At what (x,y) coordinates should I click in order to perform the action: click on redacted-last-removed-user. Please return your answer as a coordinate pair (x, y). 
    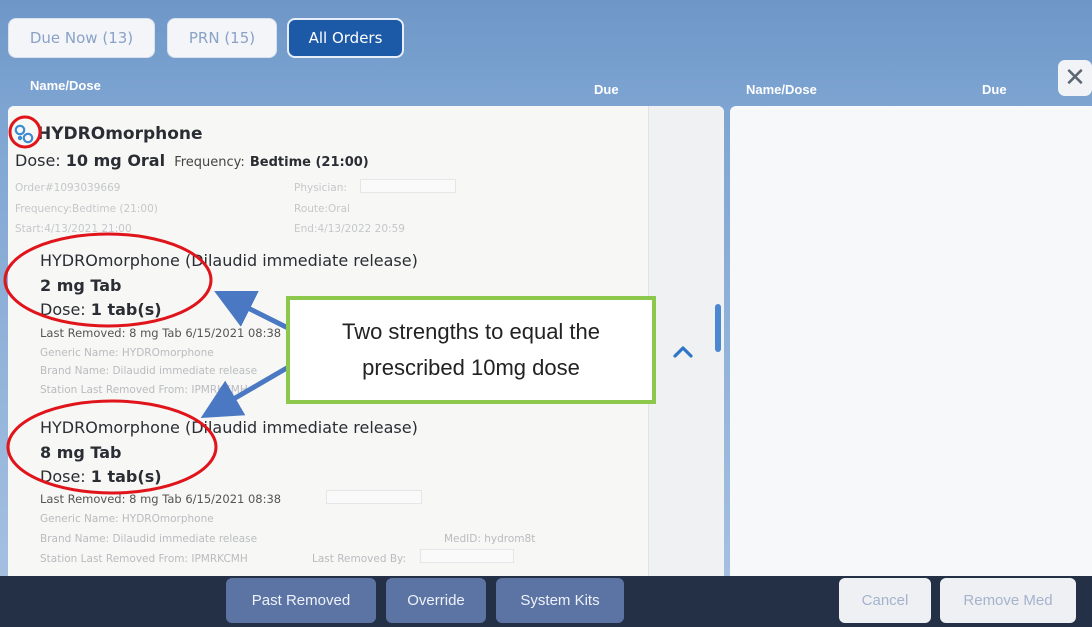
    Looking at the image, I should click on (374, 497).